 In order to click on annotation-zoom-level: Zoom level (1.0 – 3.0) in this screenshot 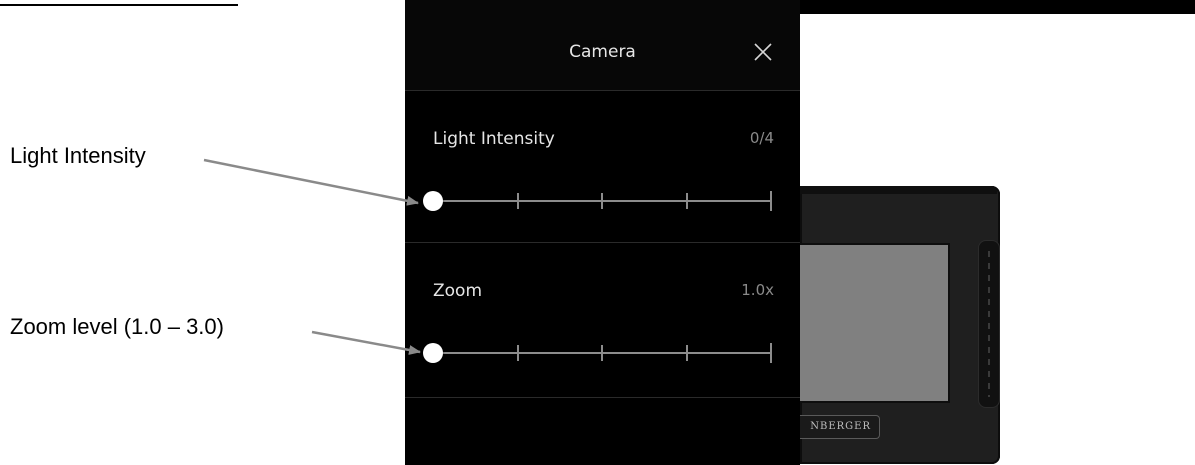, I will do `click(117, 326)`.